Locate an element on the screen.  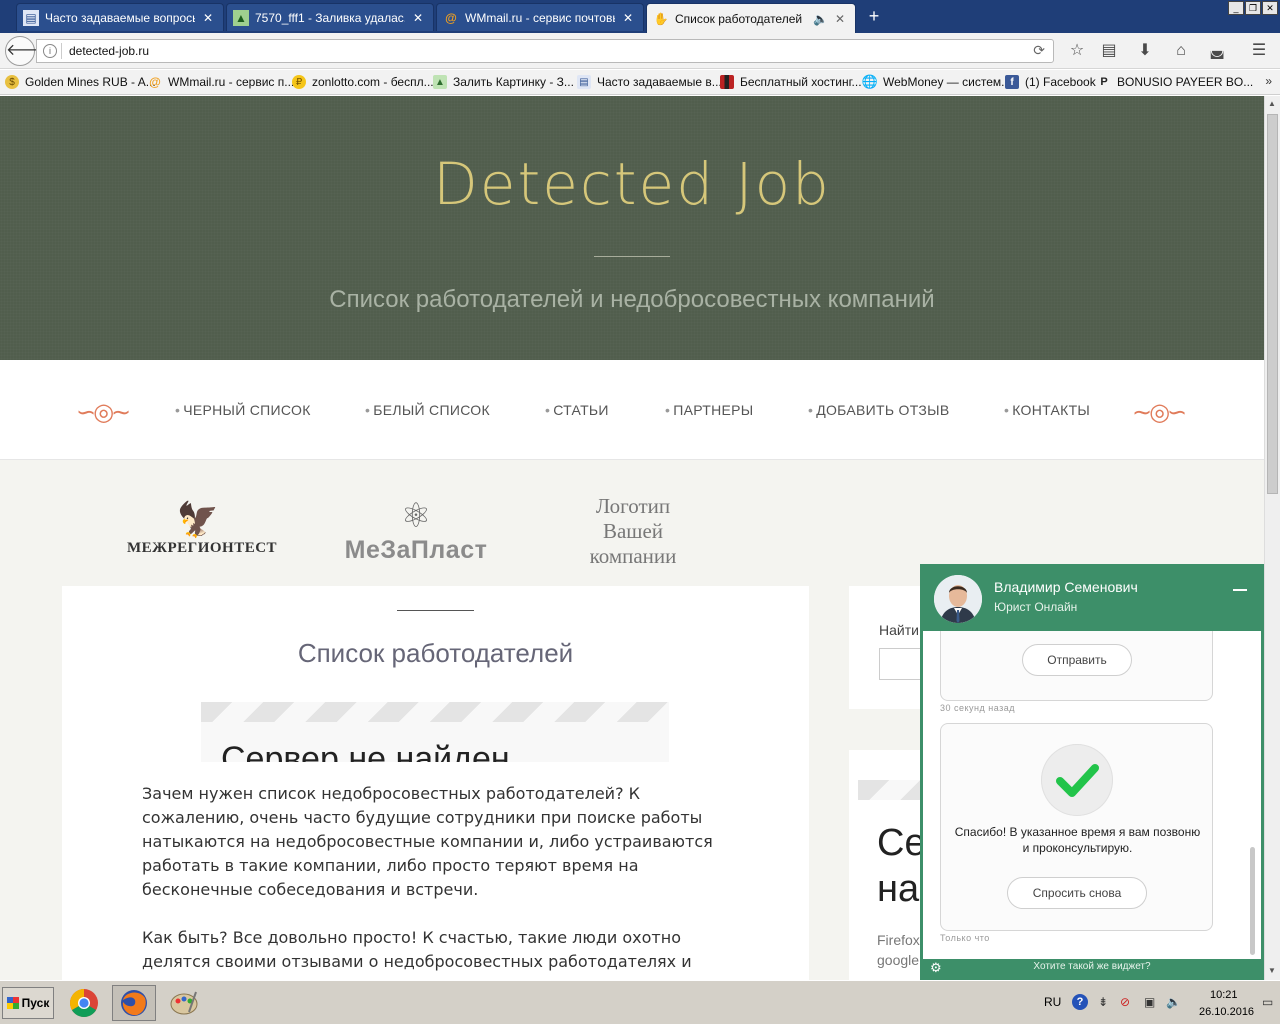
expand-tray-icon: ⇟ is located at coordinates (1103, 1002).